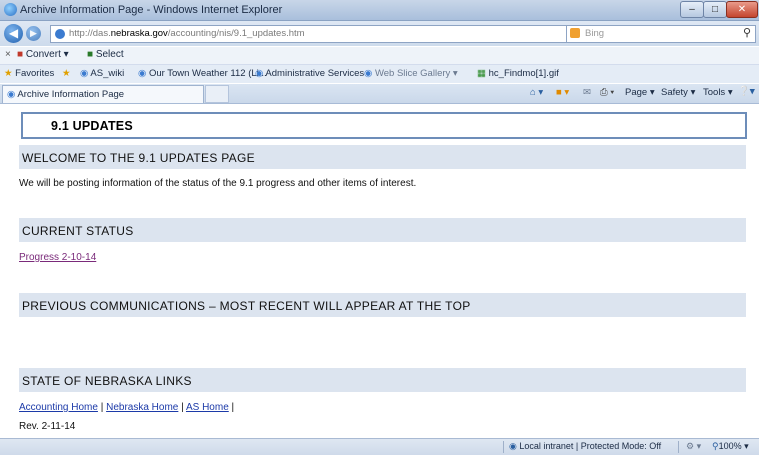 This screenshot has height=455, width=759. What do you see at coordinates (382, 157) in the screenshot?
I see `section-welcome-heading: WELCOME TO THE 9.1 UPDATES PAGE` at bounding box center [382, 157].